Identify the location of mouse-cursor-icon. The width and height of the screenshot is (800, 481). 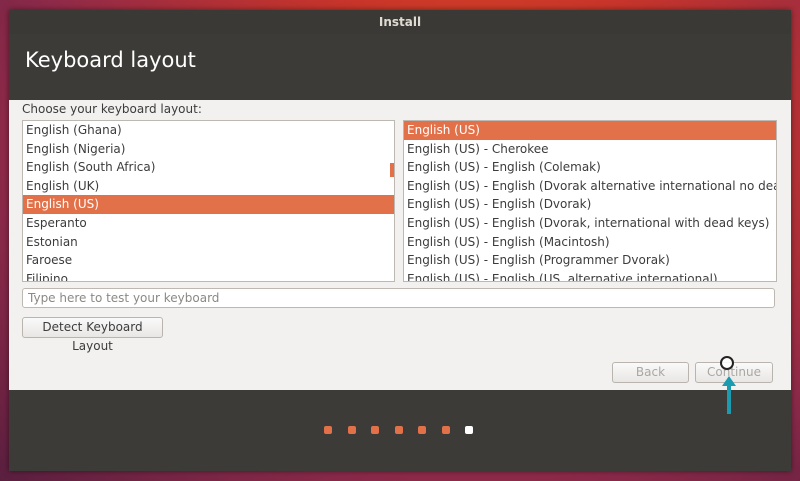
(727, 363).